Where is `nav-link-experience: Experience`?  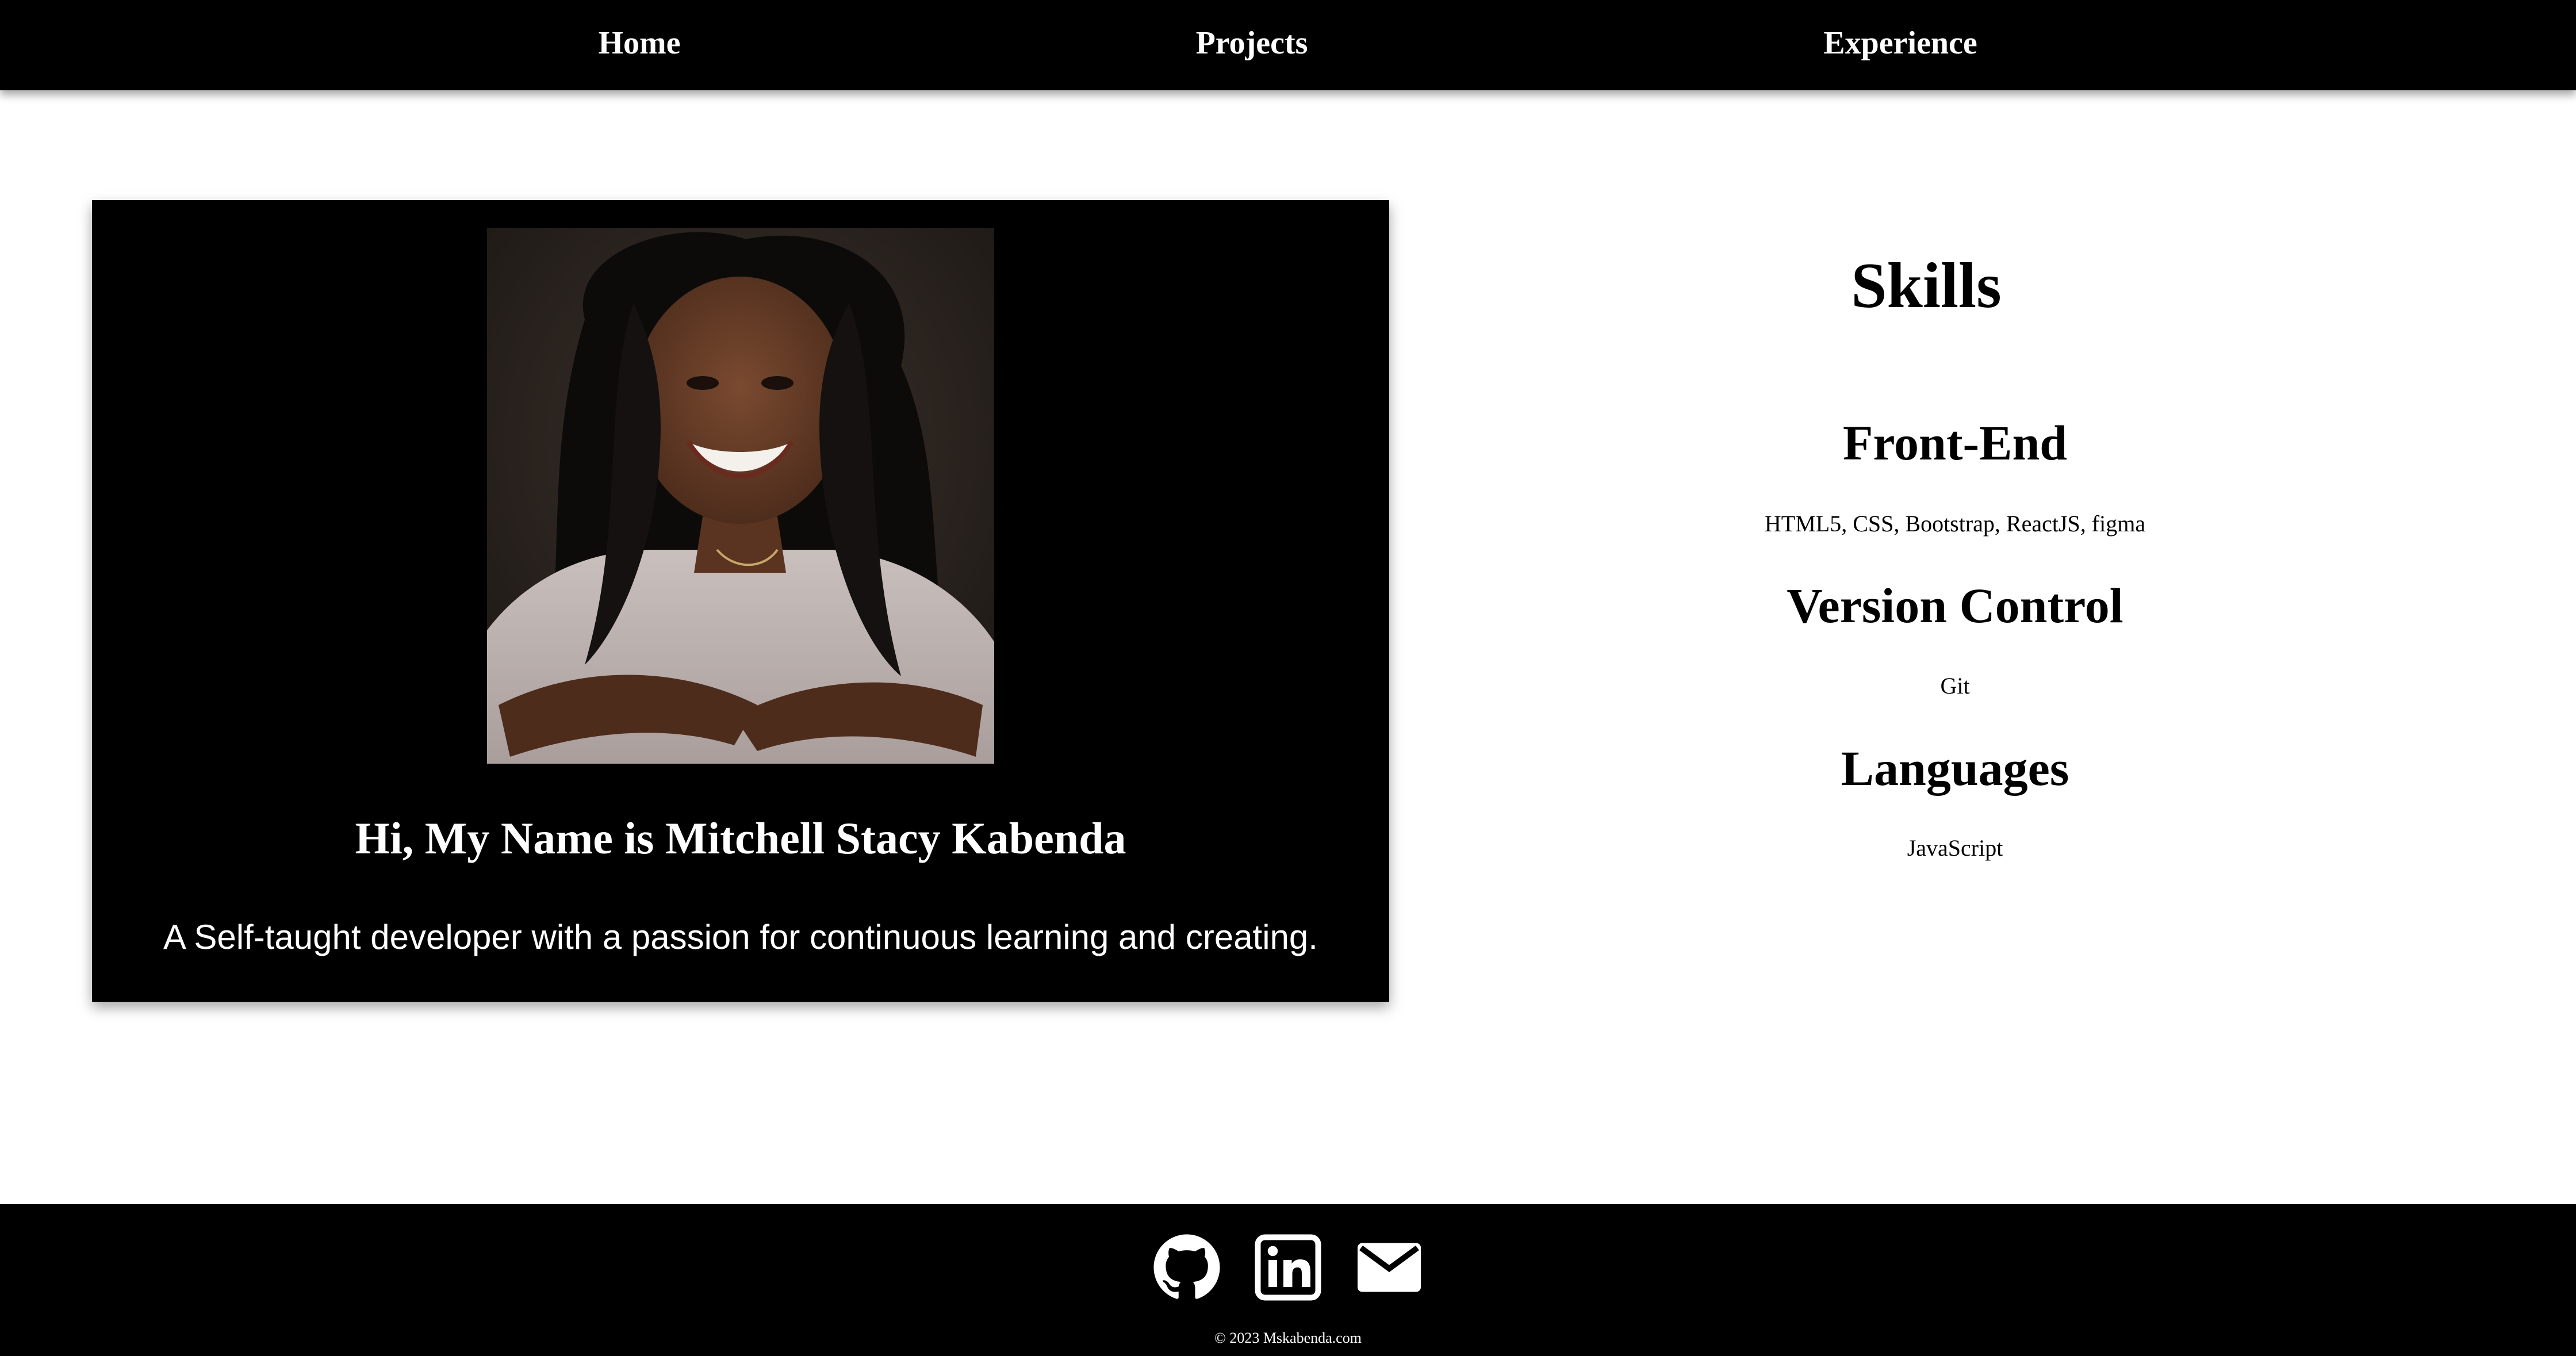
nav-link-experience: Experience is located at coordinates (1900, 43).